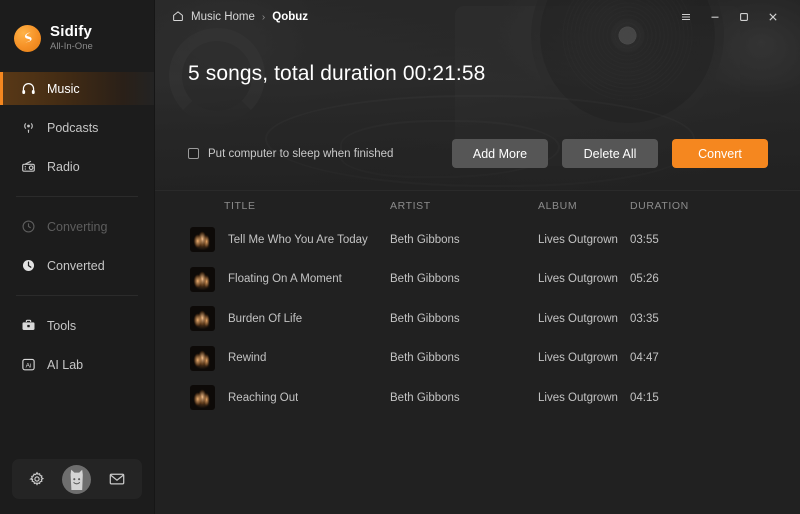 The height and width of the screenshot is (514, 800). What do you see at coordinates (71, 47) in the screenshot?
I see `brand-tagline: All-In-One` at bounding box center [71, 47].